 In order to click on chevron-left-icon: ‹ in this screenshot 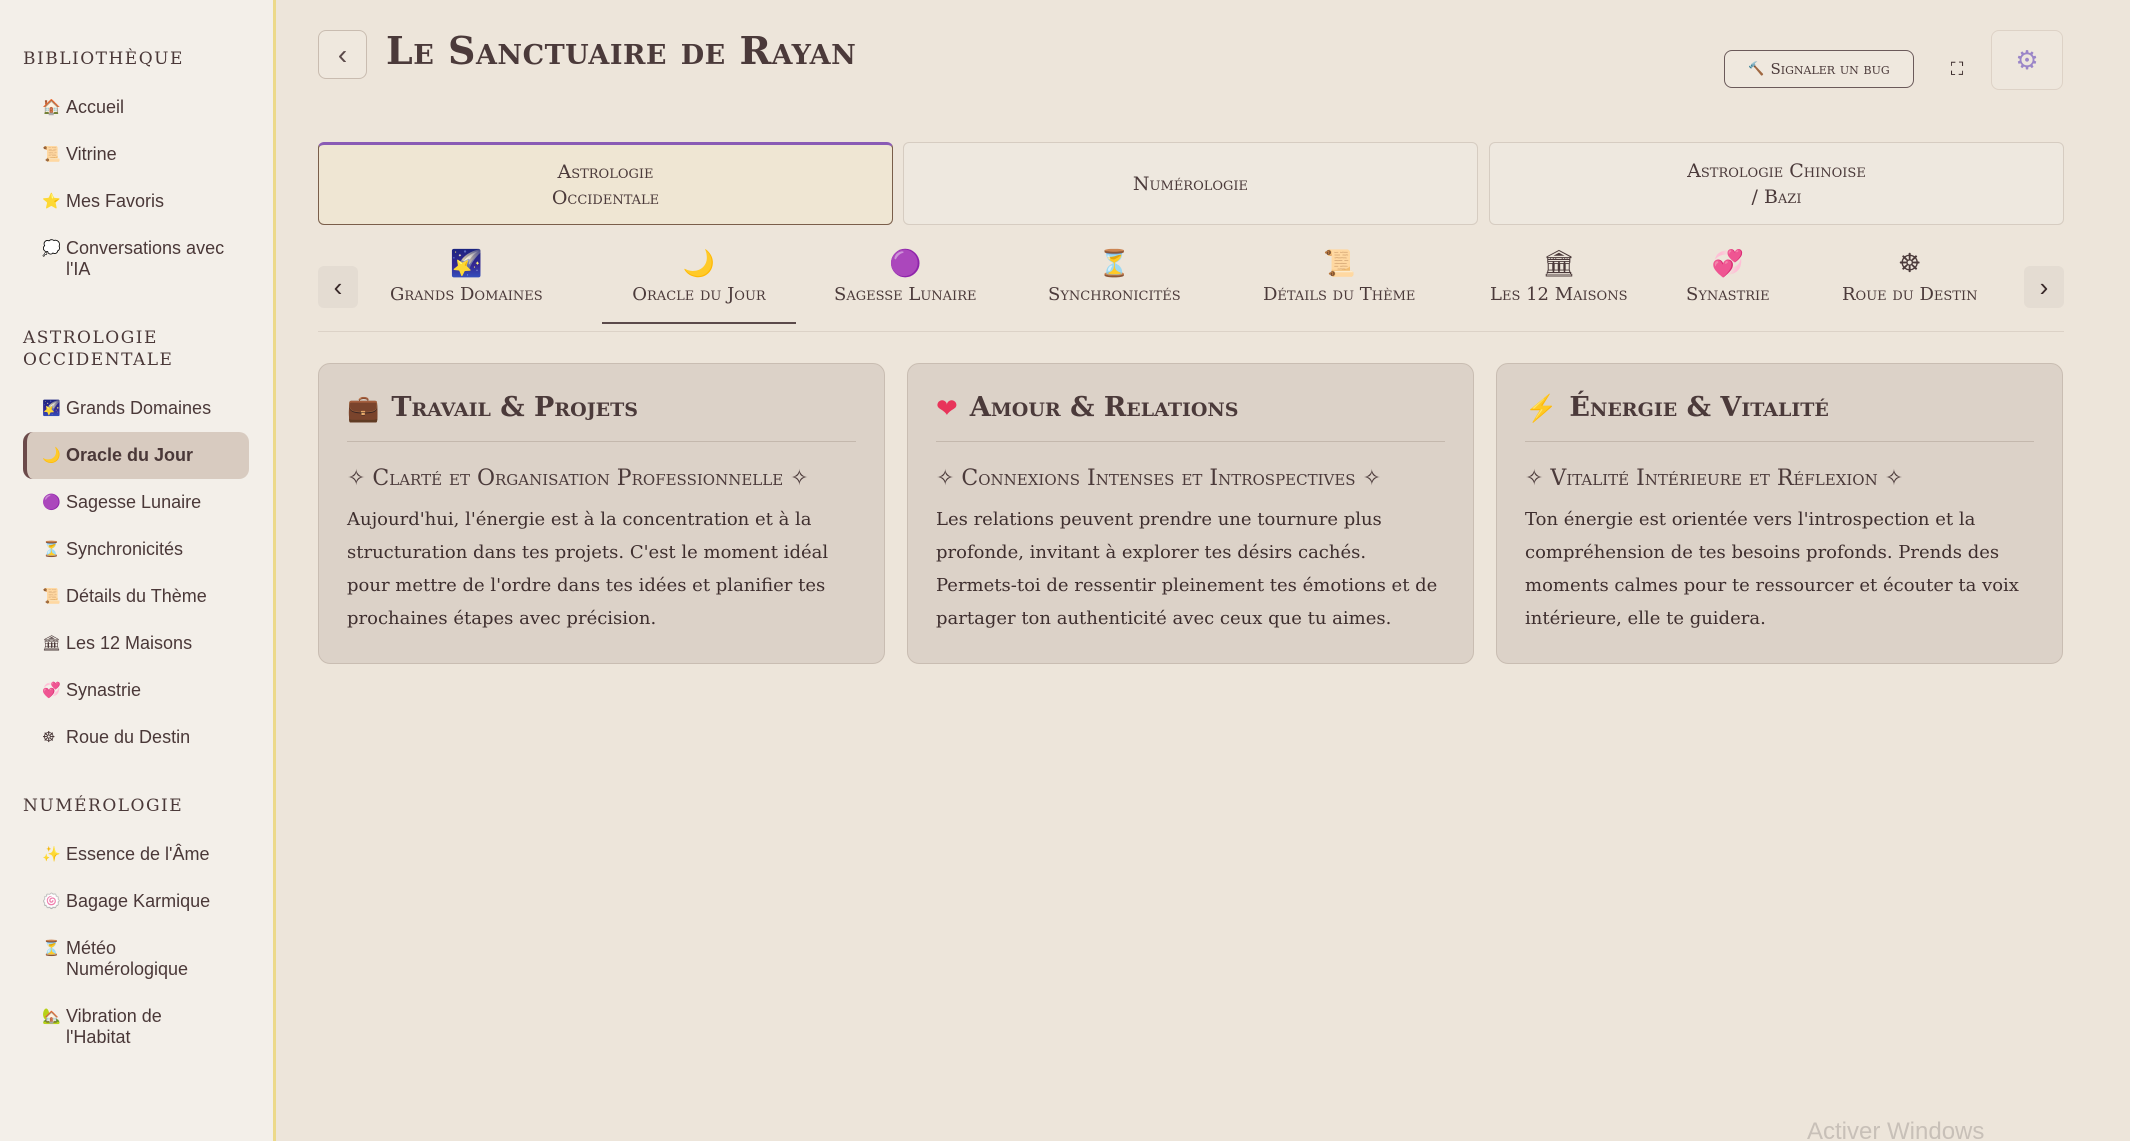, I will do `click(338, 286)`.